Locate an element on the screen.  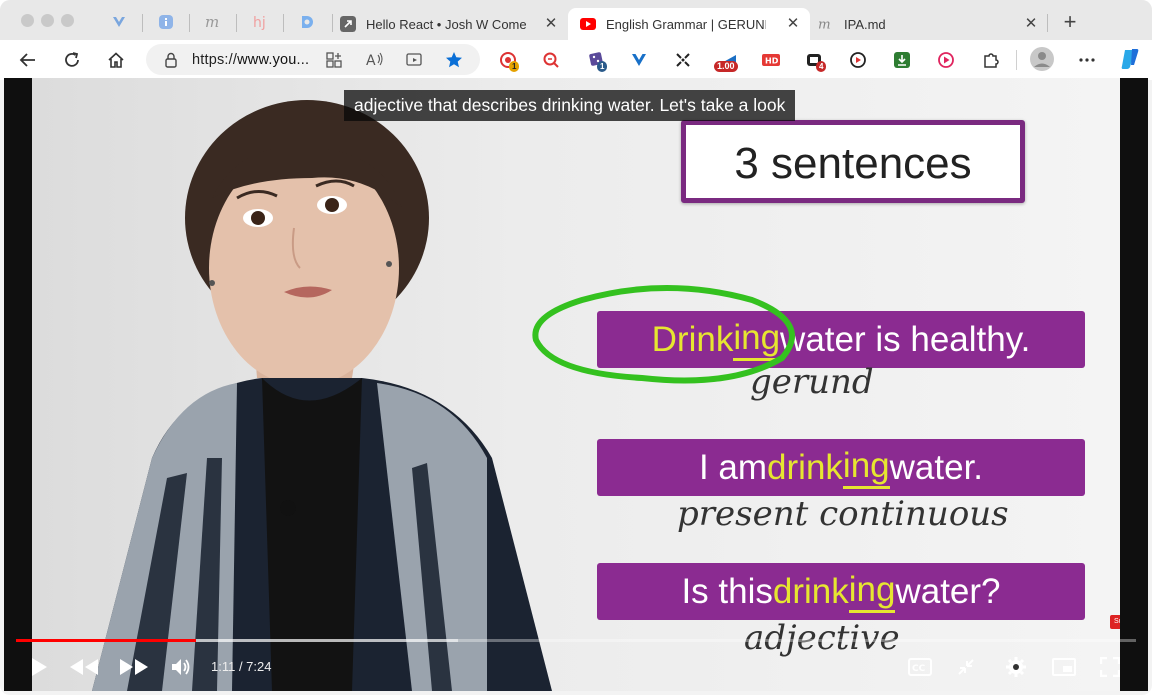
info-icon is located at coordinates (166, 22).